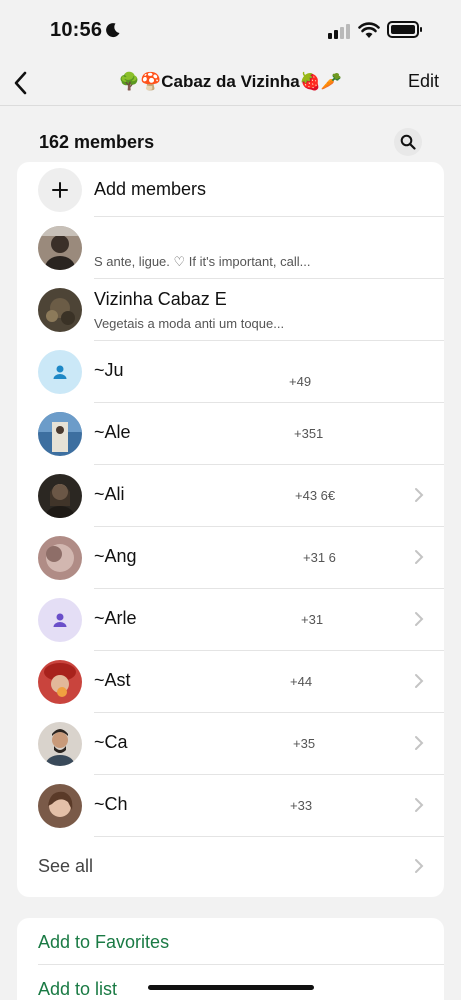 The height and width of the screenshot is (1000, 461). What do you see at coordinates (109, 370) in the screenshot?
I see `member-name: ~Ju` at bounding box center [109, 370].